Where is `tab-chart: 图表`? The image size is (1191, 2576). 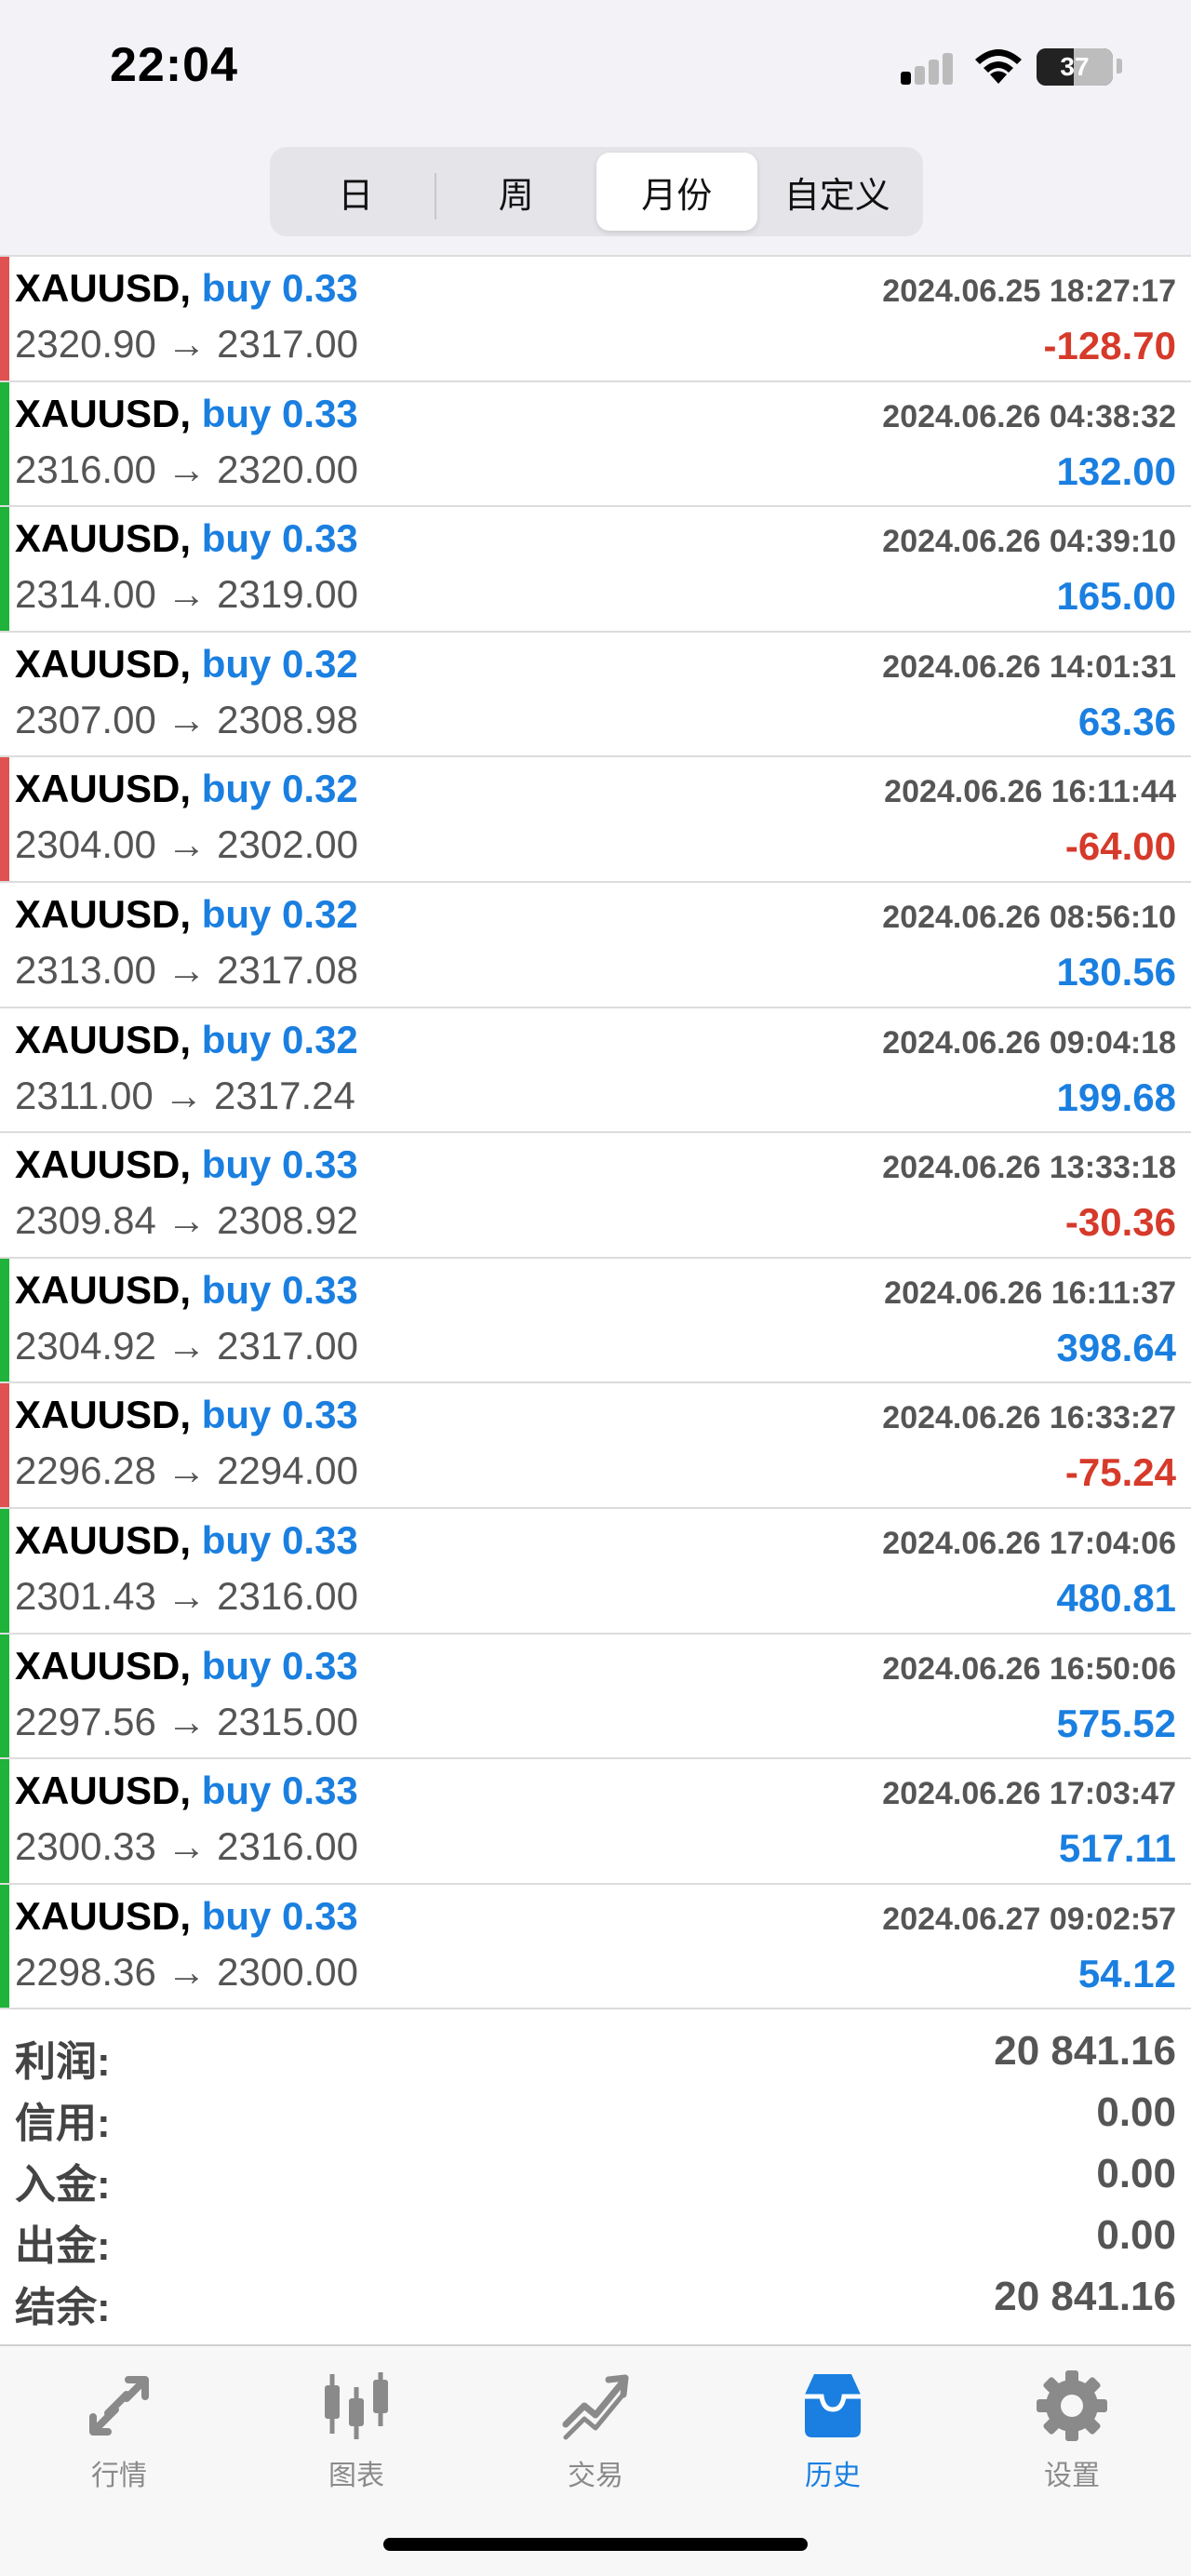
tab-chart: 图表 is located at coordinates (356, 2432).